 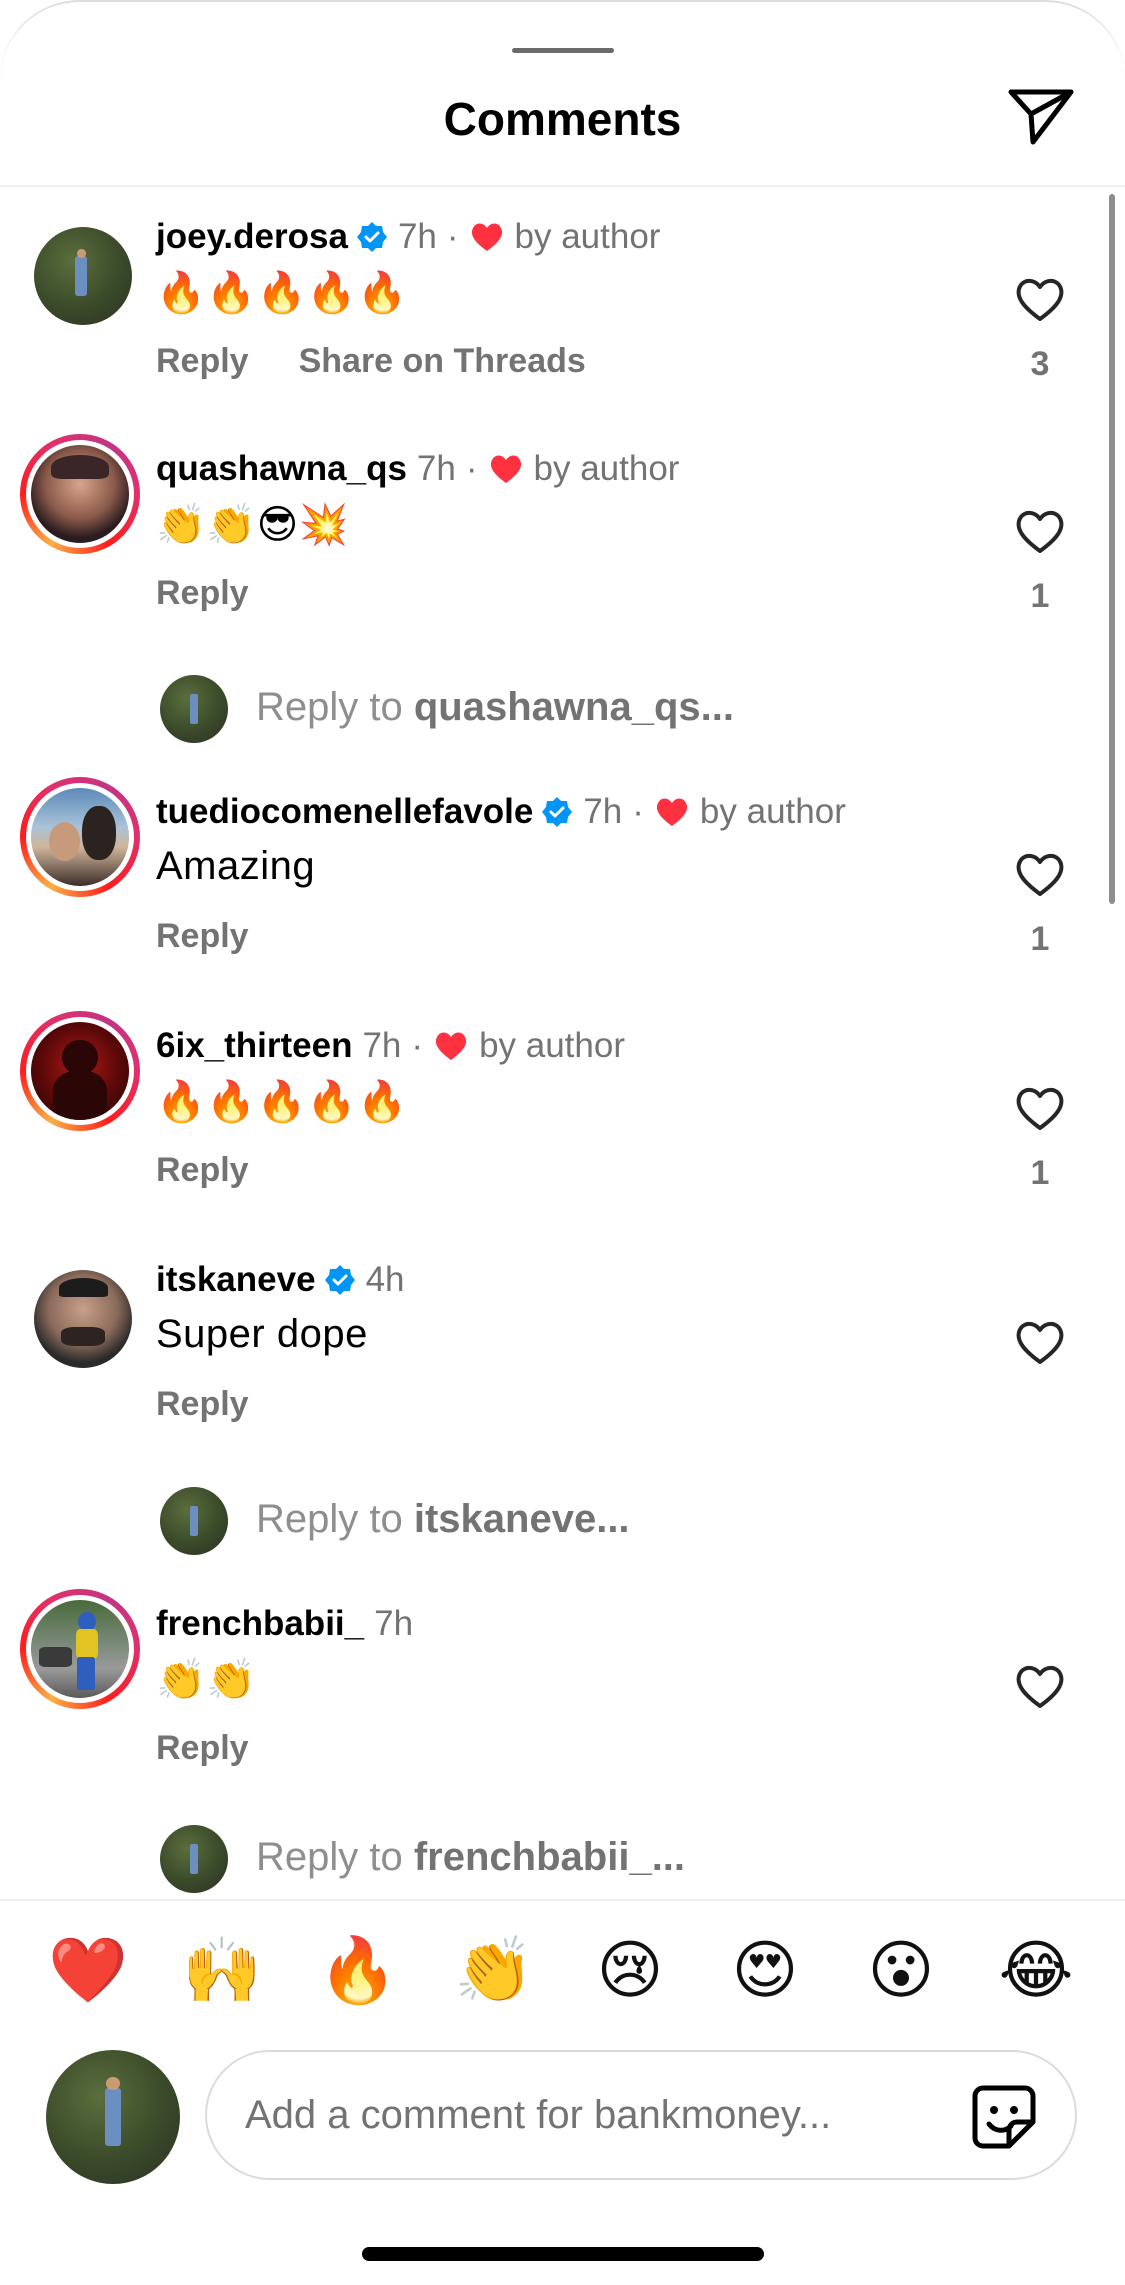 What do you see at coordinates (281, 469) in the screenshot?
I see `comment-username: quashawna_qs` at bounding box center [281, 469].